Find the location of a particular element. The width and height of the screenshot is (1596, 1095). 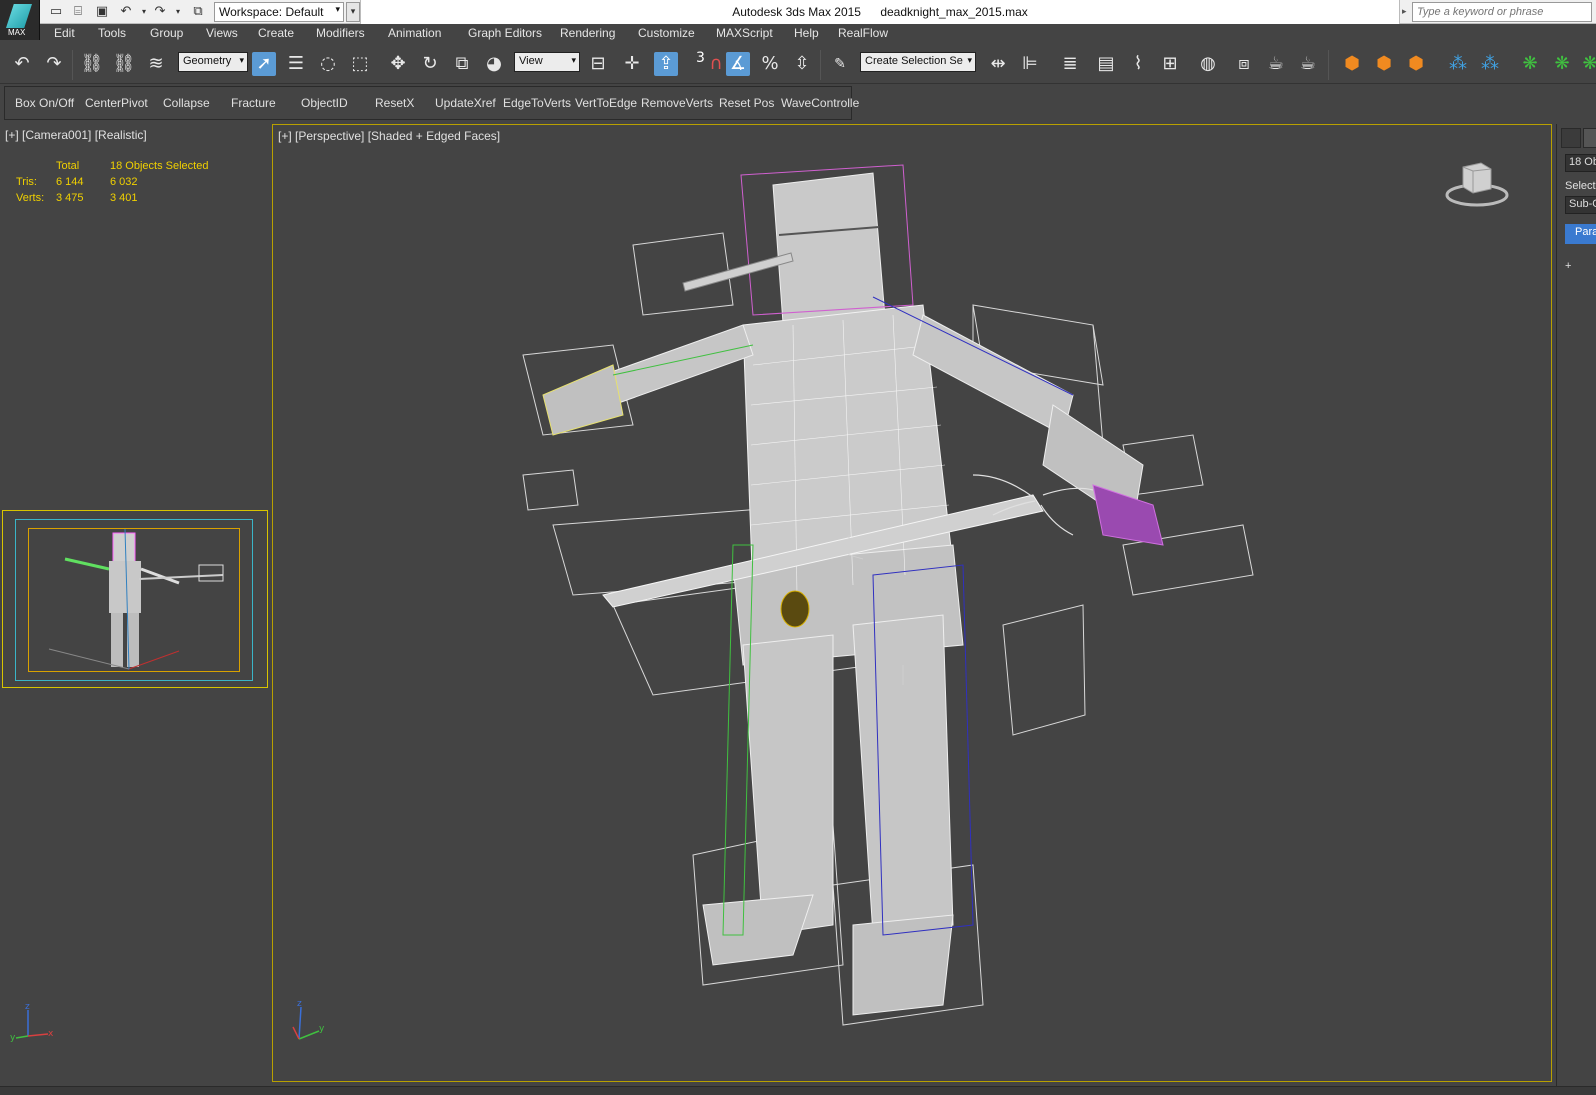

realflow-particles-icon: ⁂ is located at coordinates (1458, 64).